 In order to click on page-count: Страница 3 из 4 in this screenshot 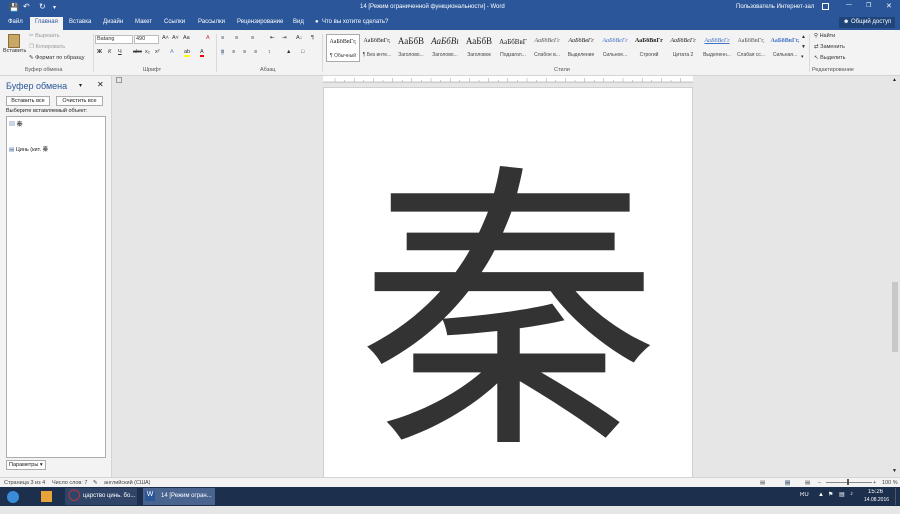, I will do `click(24, 483)`.